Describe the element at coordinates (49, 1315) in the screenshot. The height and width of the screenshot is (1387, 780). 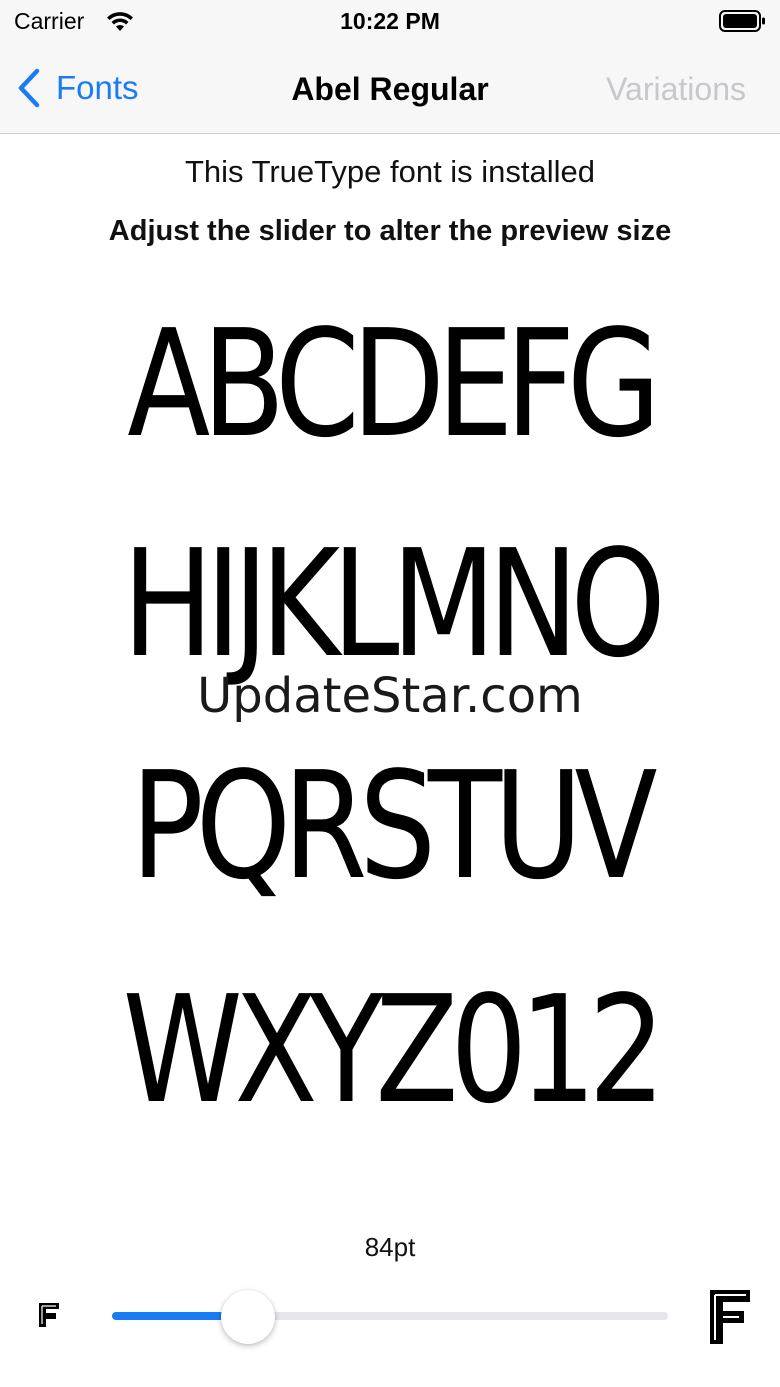
I see `font-small-icon` at that location.